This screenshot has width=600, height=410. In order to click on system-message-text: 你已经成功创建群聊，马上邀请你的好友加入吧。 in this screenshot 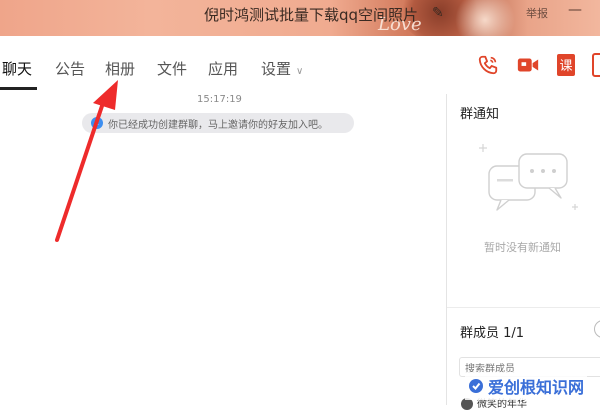, I will do `click(218, 125)`.